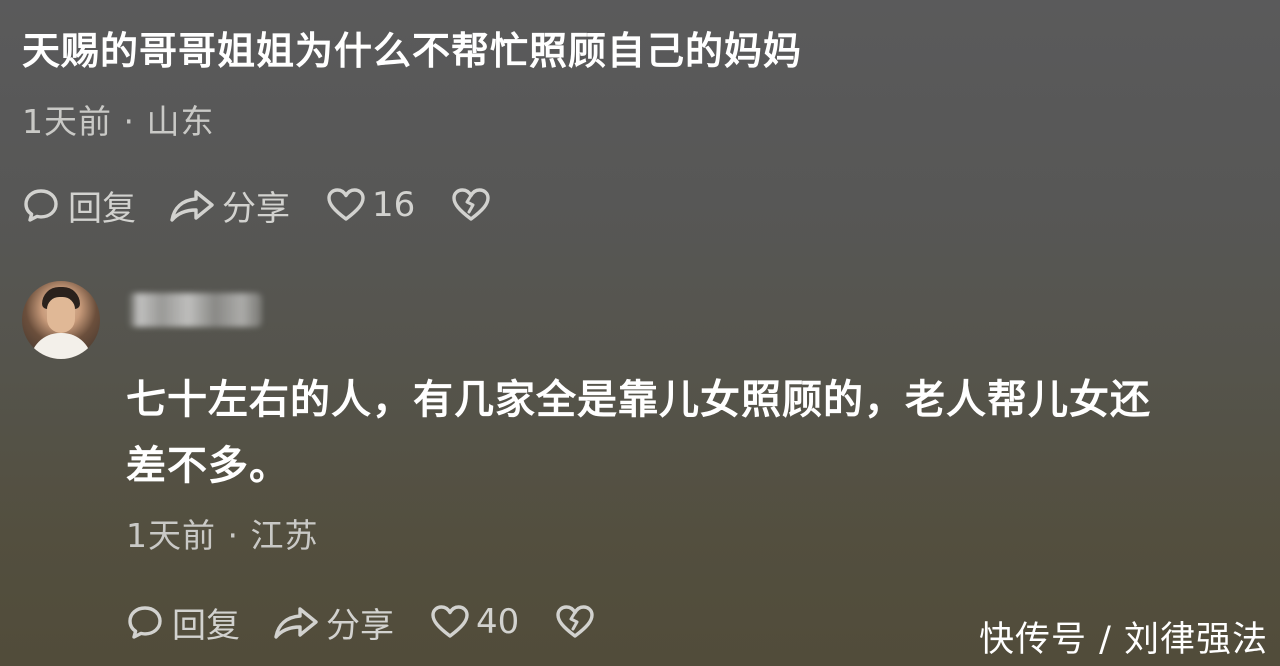 The image size is (1280, 666). Describe the element at coordinates (208, 466) in the screenshot. I see `comment-2-text-line-2: 差不多。` at that location.